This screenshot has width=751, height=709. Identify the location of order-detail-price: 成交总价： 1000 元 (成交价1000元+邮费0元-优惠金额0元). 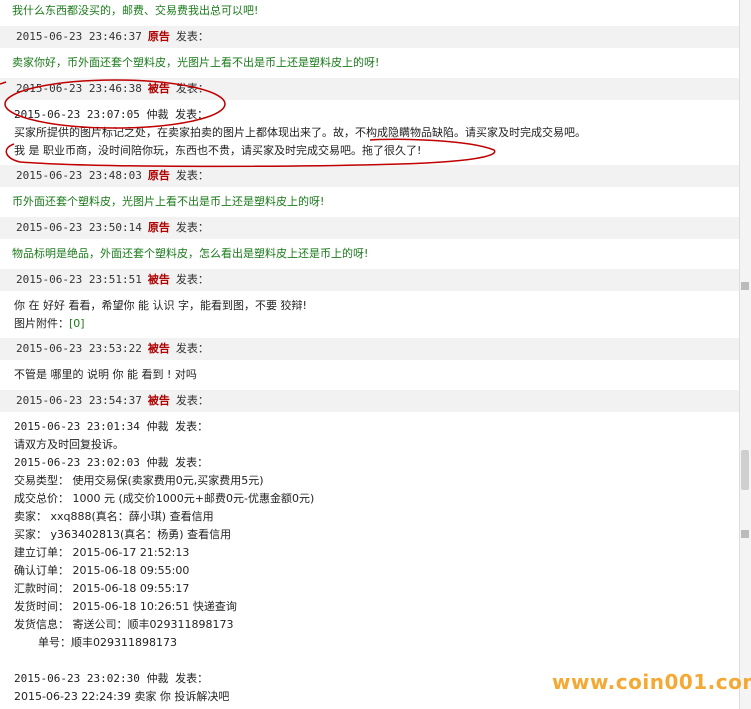
(164, 498).